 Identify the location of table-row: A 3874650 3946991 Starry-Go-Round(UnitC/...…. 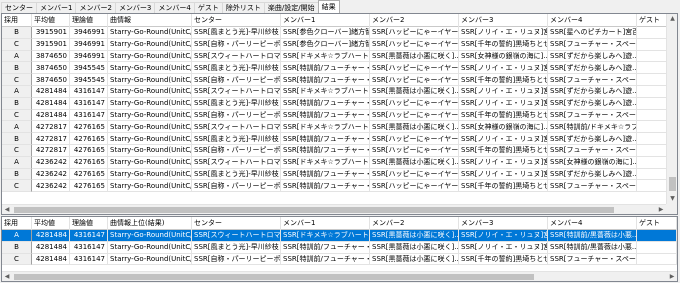
(339, 56).